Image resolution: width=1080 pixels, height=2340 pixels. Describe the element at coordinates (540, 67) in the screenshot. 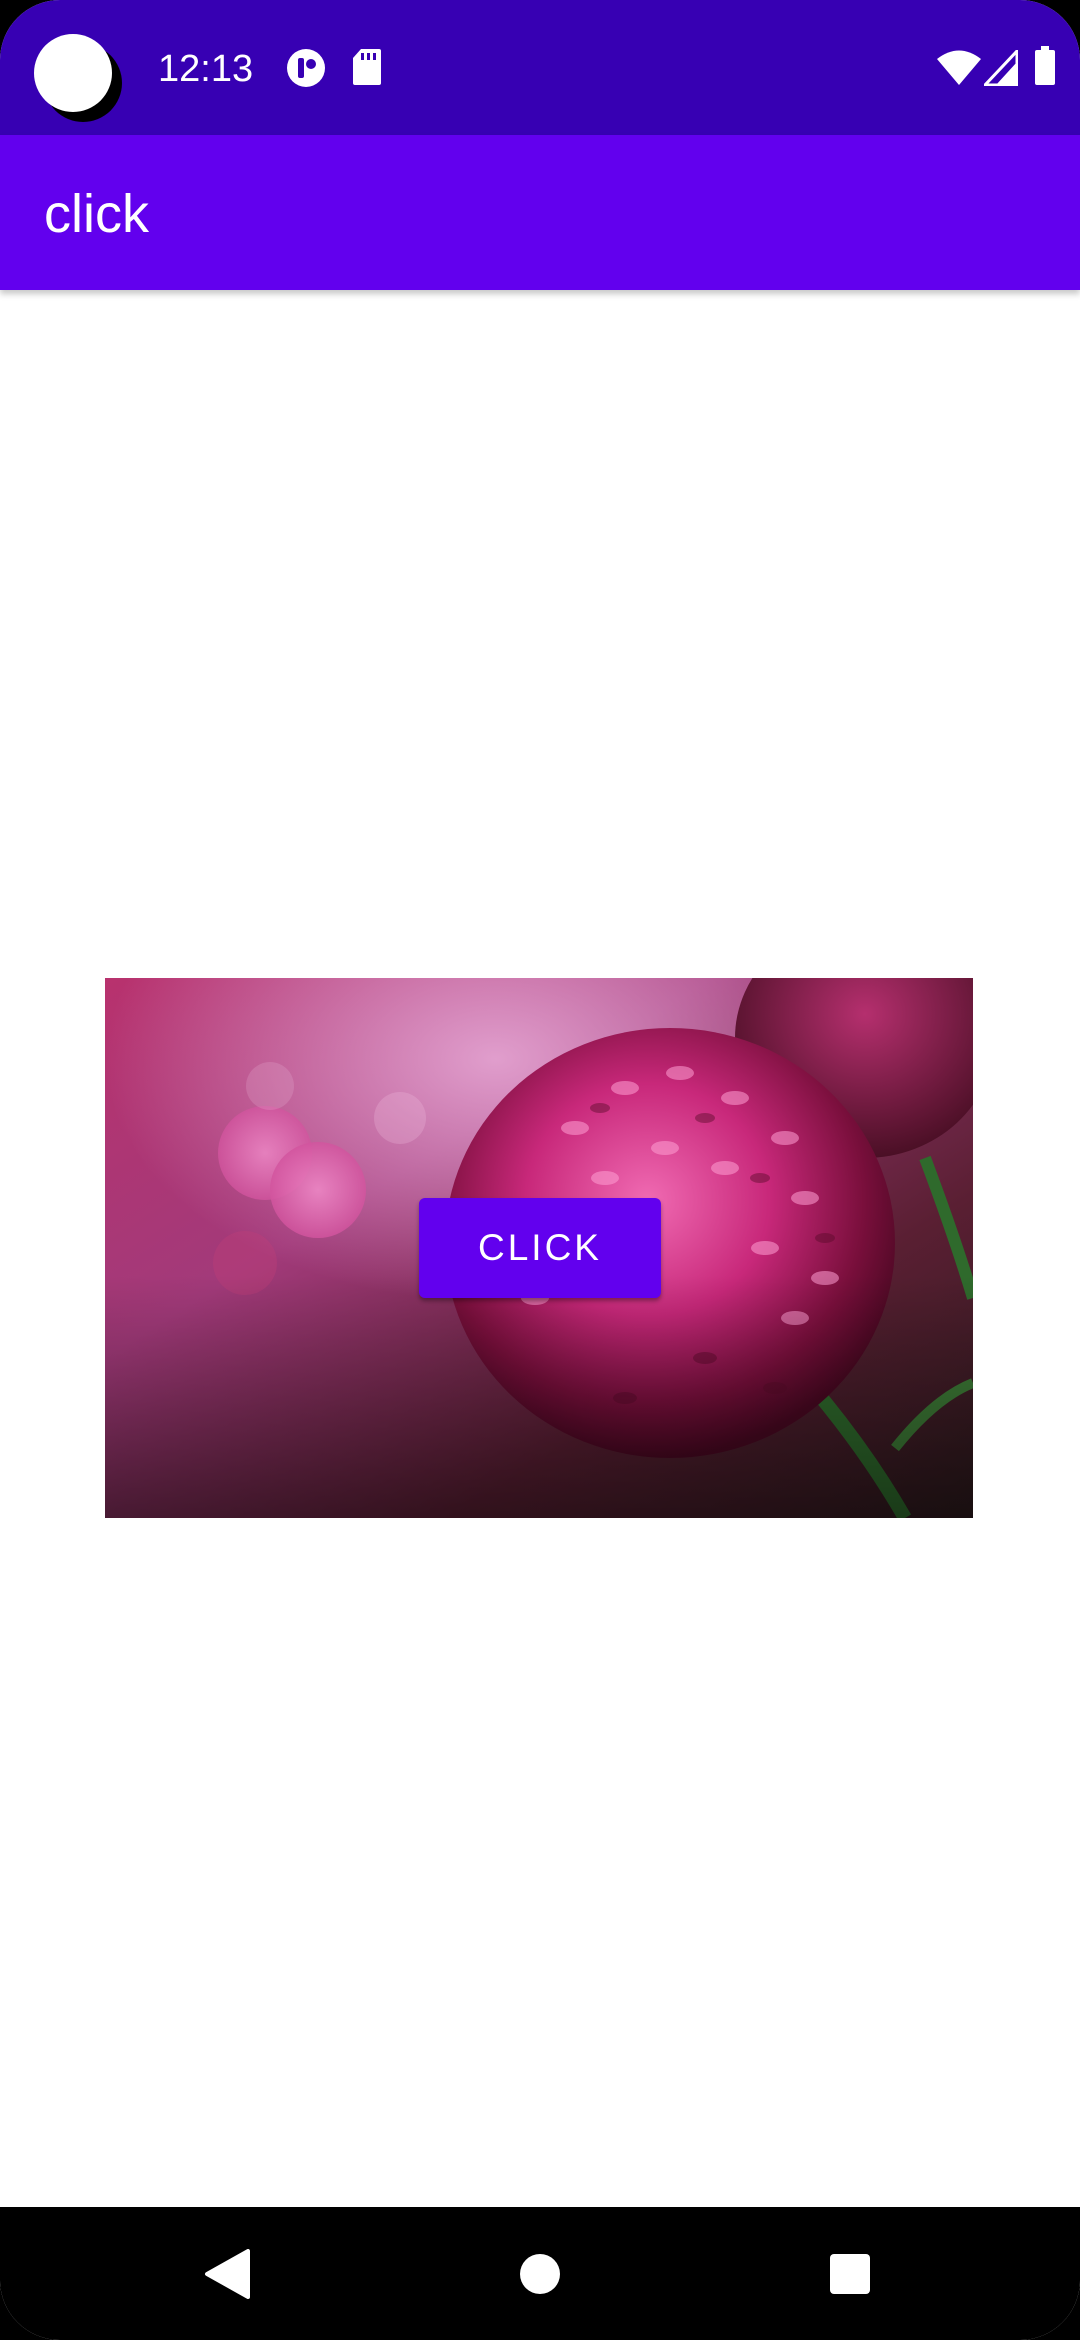

I see `status-bar: 12:13` at that location.